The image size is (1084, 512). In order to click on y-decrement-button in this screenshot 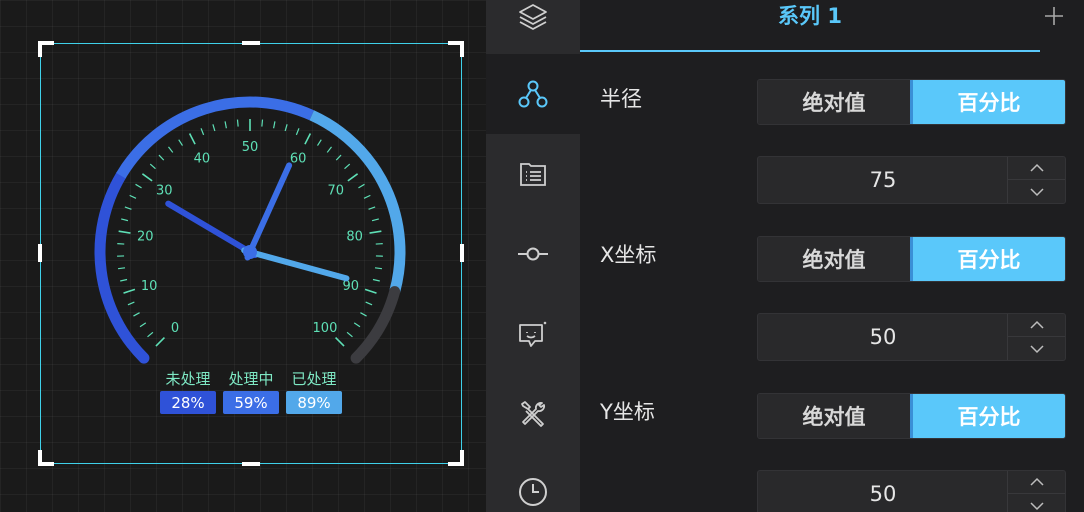, I will do `click(1036, 503)`.